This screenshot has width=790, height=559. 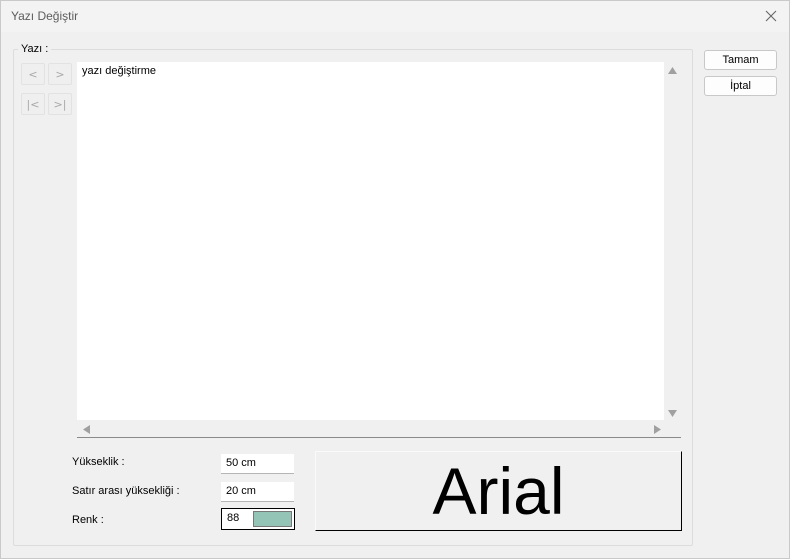 What do you see at coordinates (672, 241) in the screenshot?
I see `vertical-scrollbar` at bounding box center [672, 241].